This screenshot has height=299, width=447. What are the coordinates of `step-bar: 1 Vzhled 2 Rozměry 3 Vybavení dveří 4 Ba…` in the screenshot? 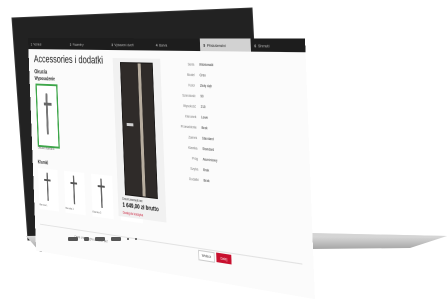 It's located at (167, 45).